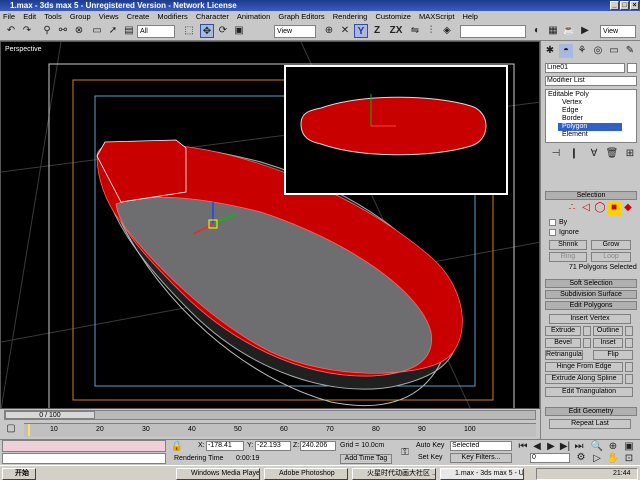  Describe the element at coordinates (50, 415) in the screenshot. I see `time-slider-thumb: 0 / 100` at that location.